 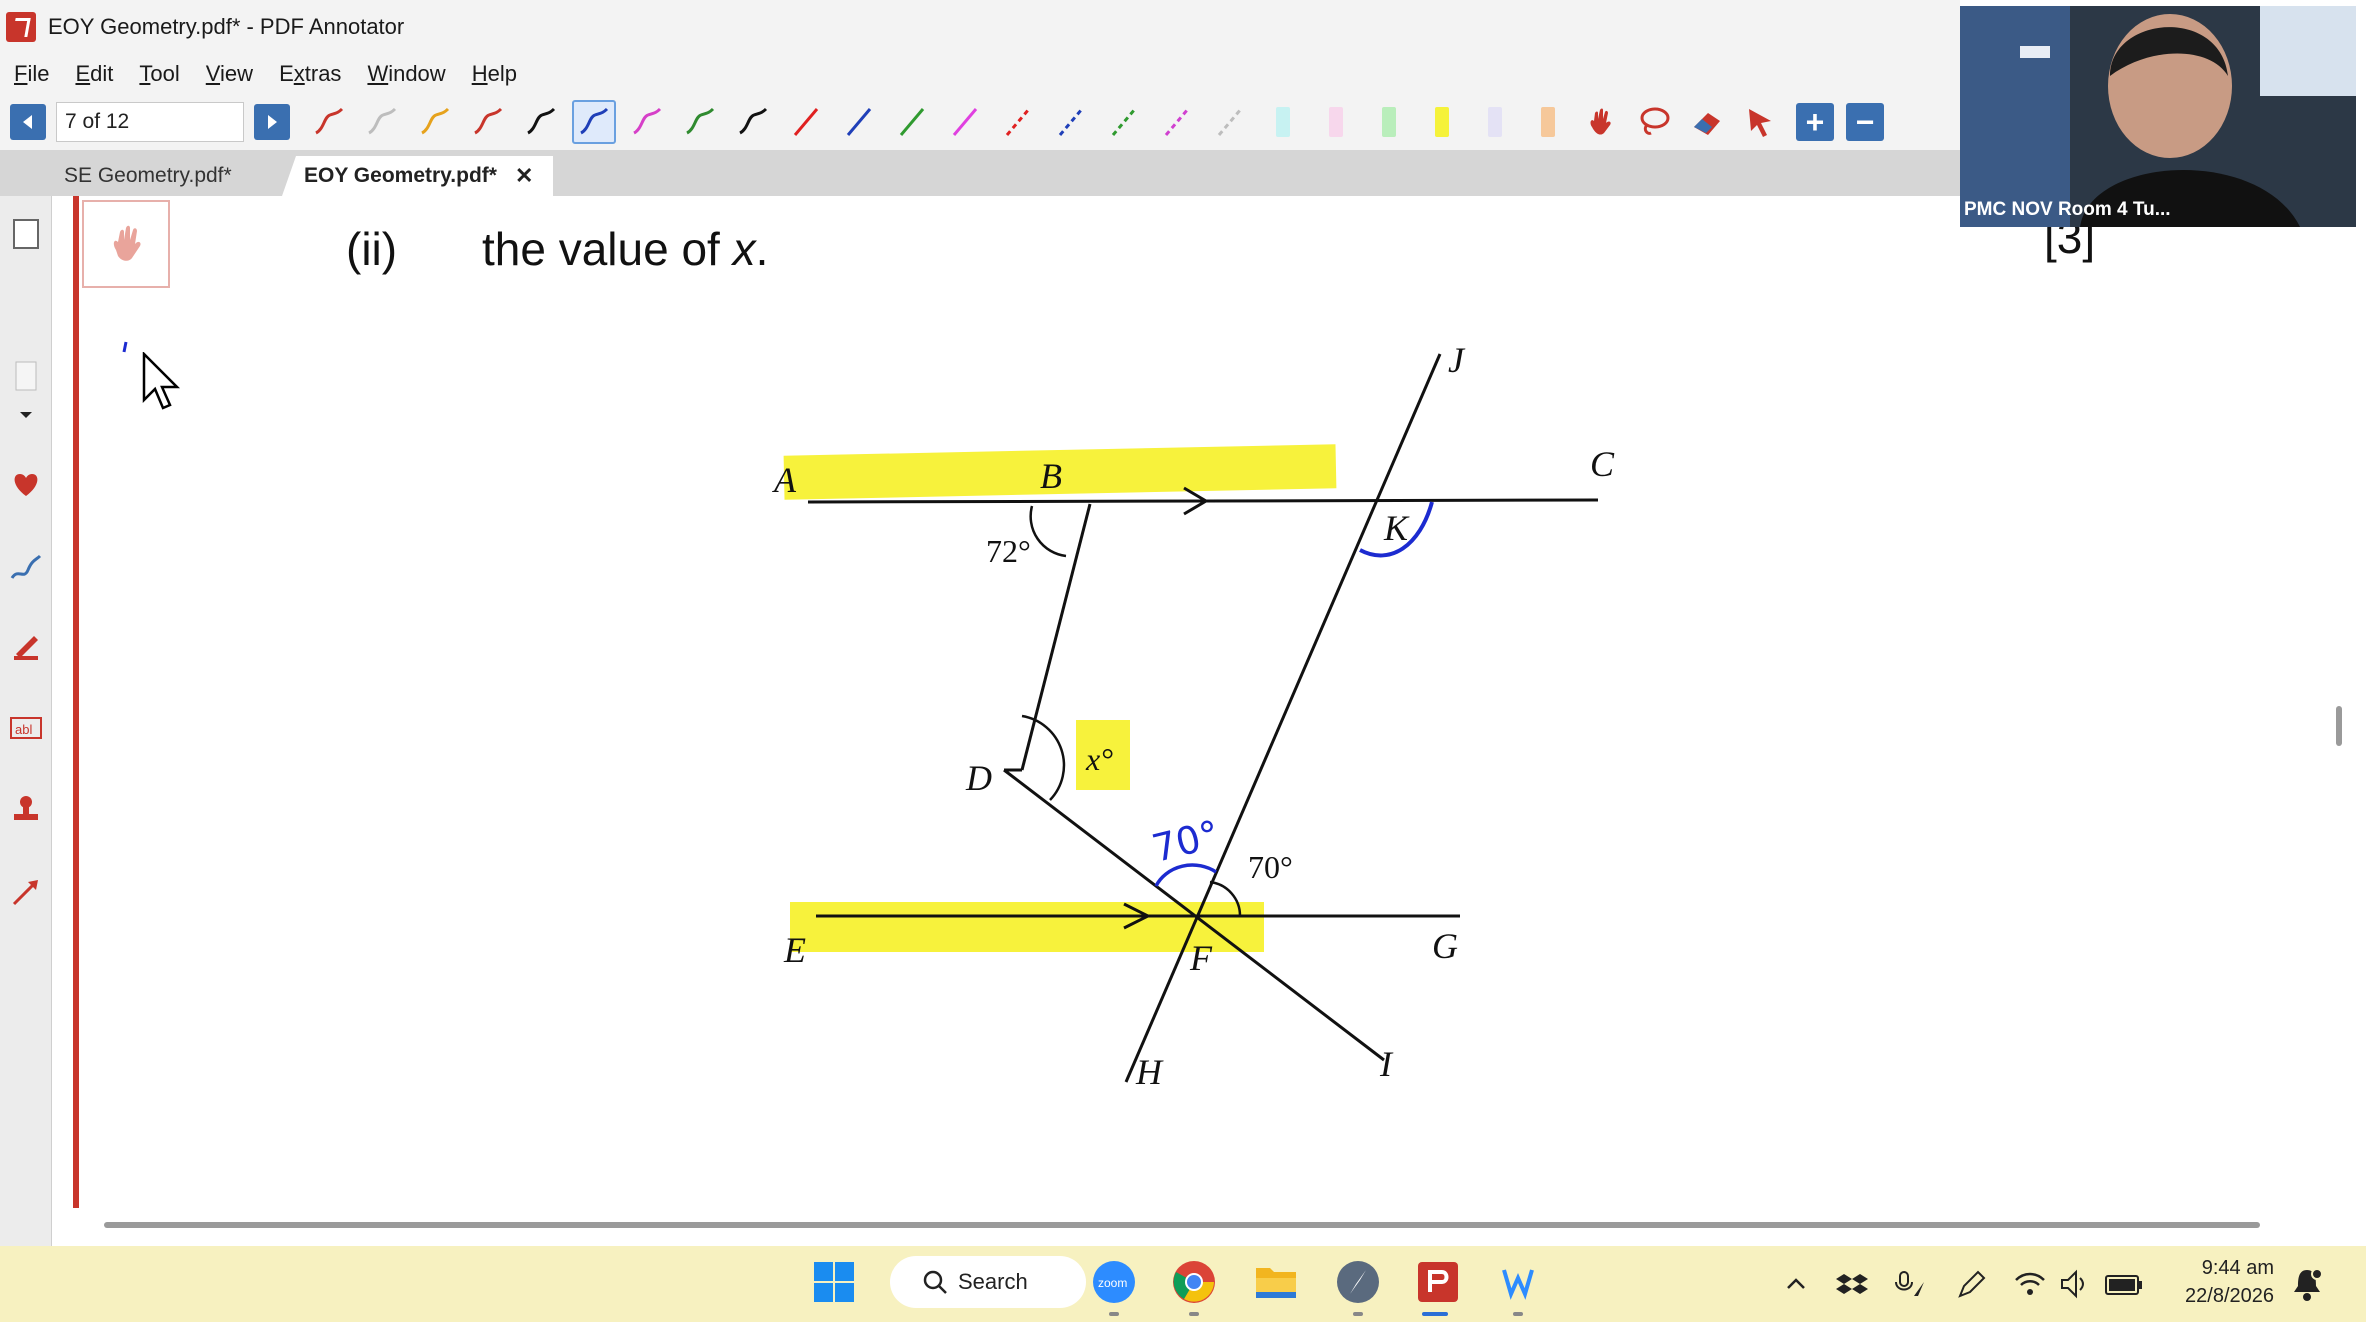 I want to click on pen-icon, so click(x=1972, y=1284).